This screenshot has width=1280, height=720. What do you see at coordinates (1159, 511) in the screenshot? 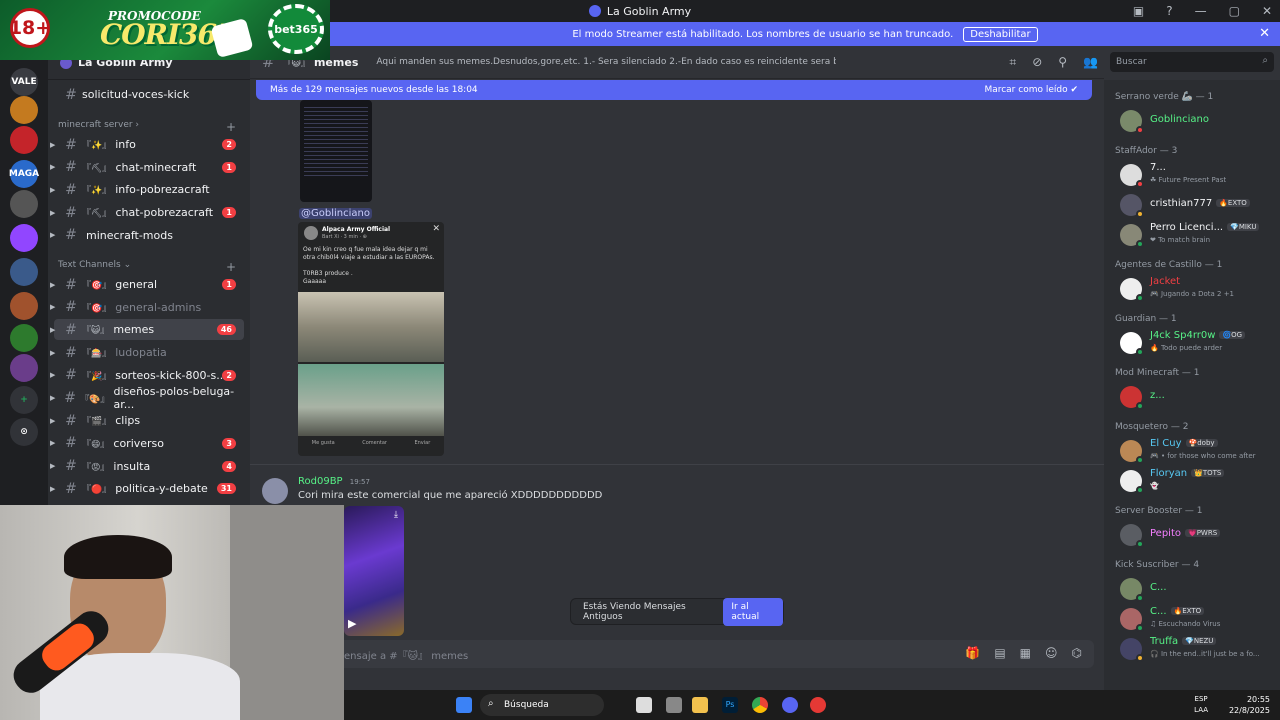
I see `member-category: Server Booster — 1` at bounding box center [1159, 511].